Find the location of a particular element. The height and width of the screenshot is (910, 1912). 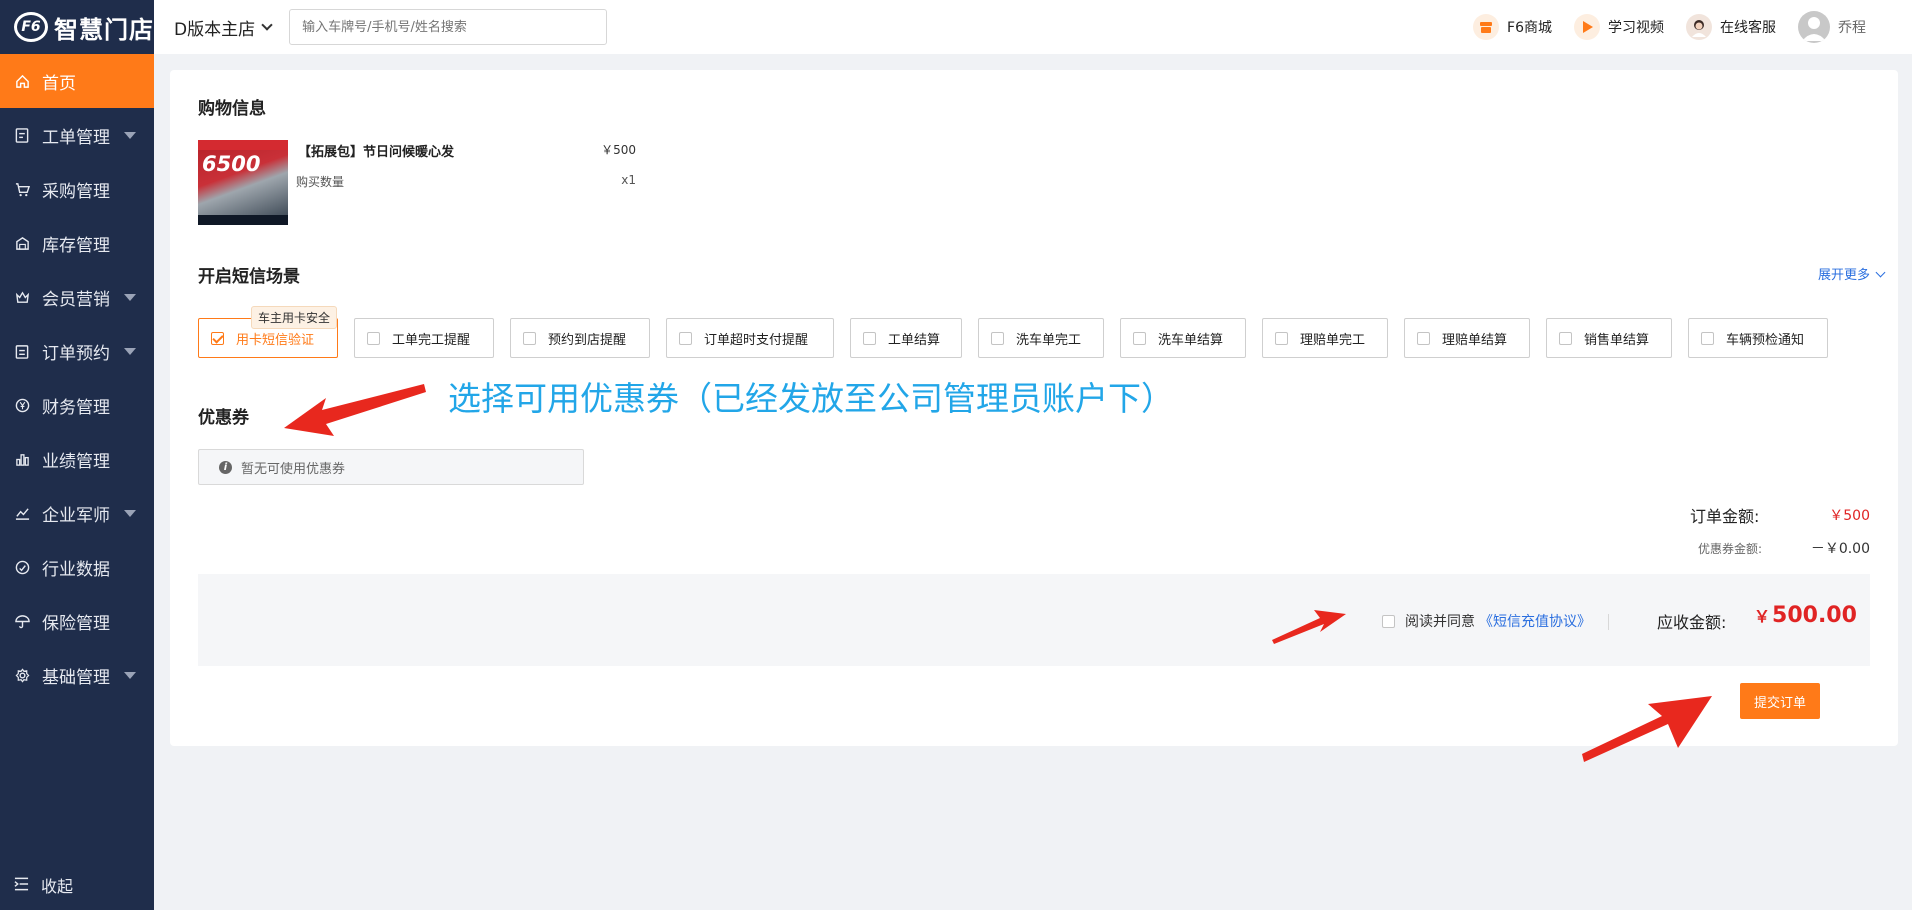

sidebar-item-label: 行业数据 is located at coordinates (76, 569).